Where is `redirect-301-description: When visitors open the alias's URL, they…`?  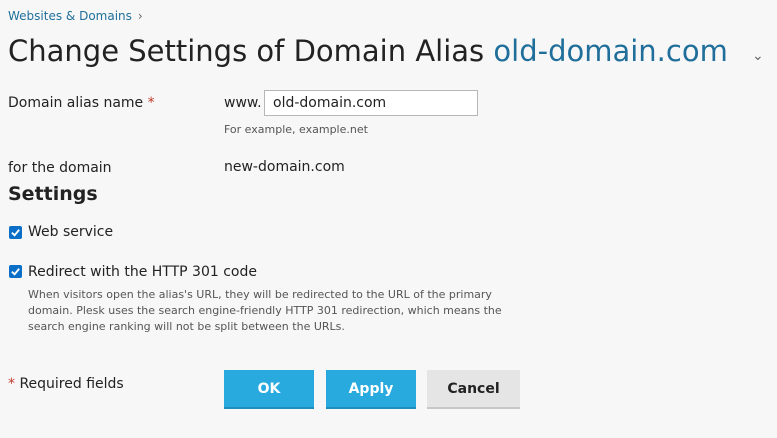
redirect-301-description: When visitors open the alias's URL, they… is located at coordinates (265, 310).